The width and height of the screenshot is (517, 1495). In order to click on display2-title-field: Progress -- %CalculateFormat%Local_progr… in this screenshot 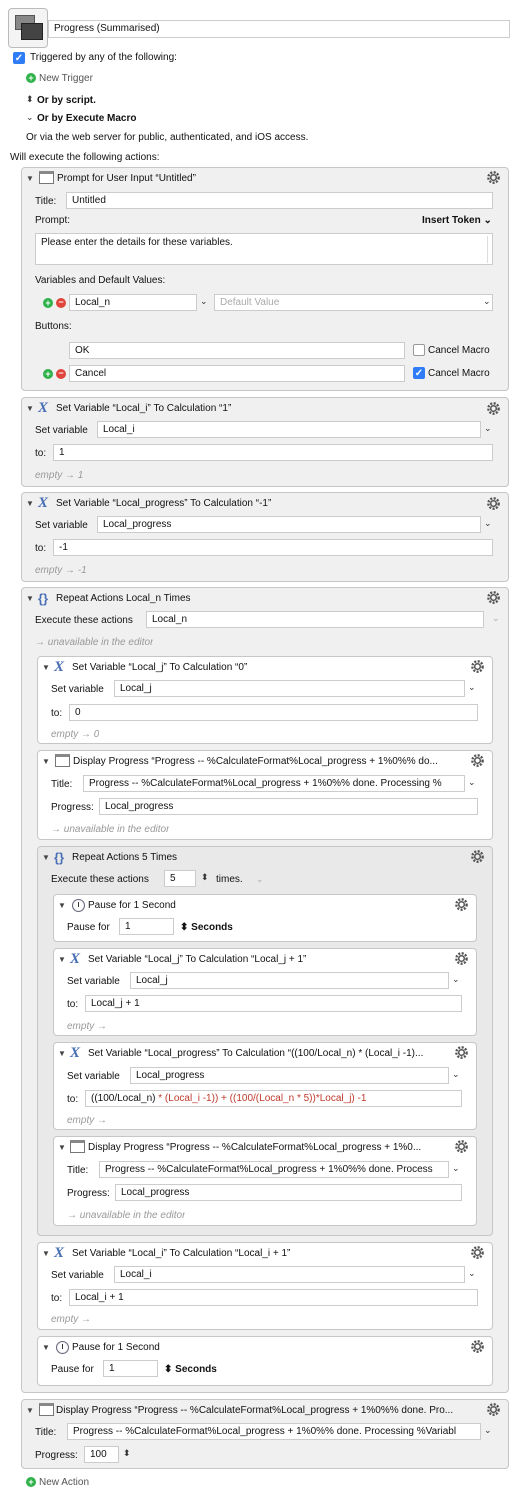, I will do `click(274, 1169)`.